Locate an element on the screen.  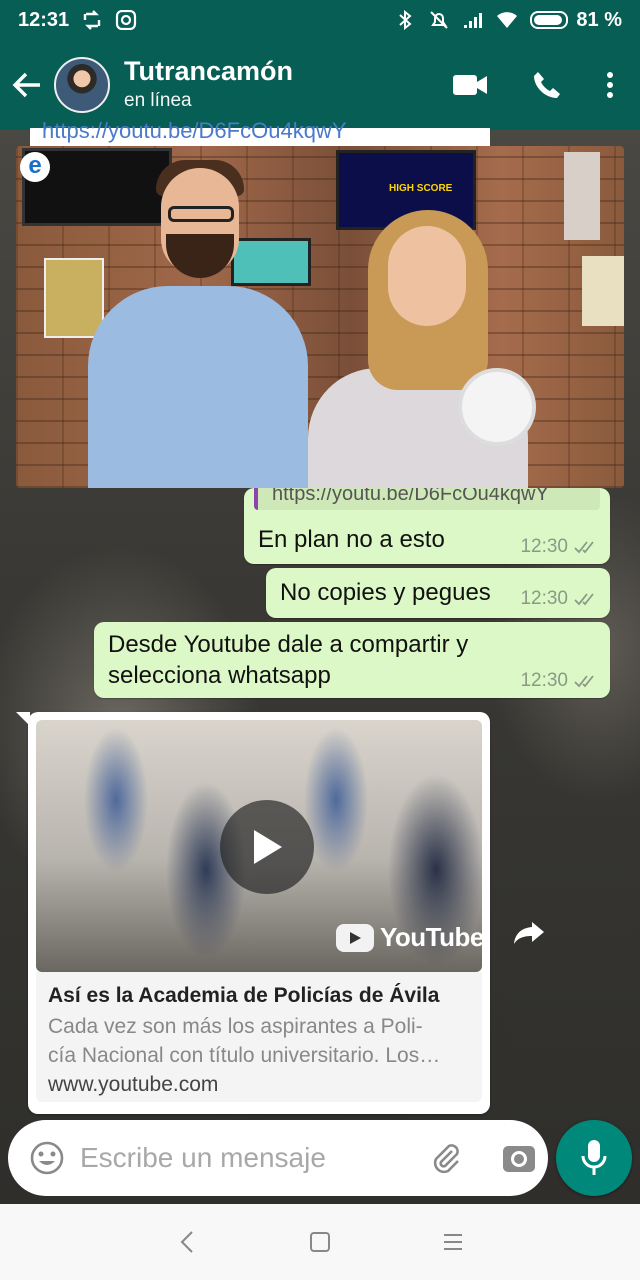
status-bar: 12:31 81 % is located at coordinates (320, 20).